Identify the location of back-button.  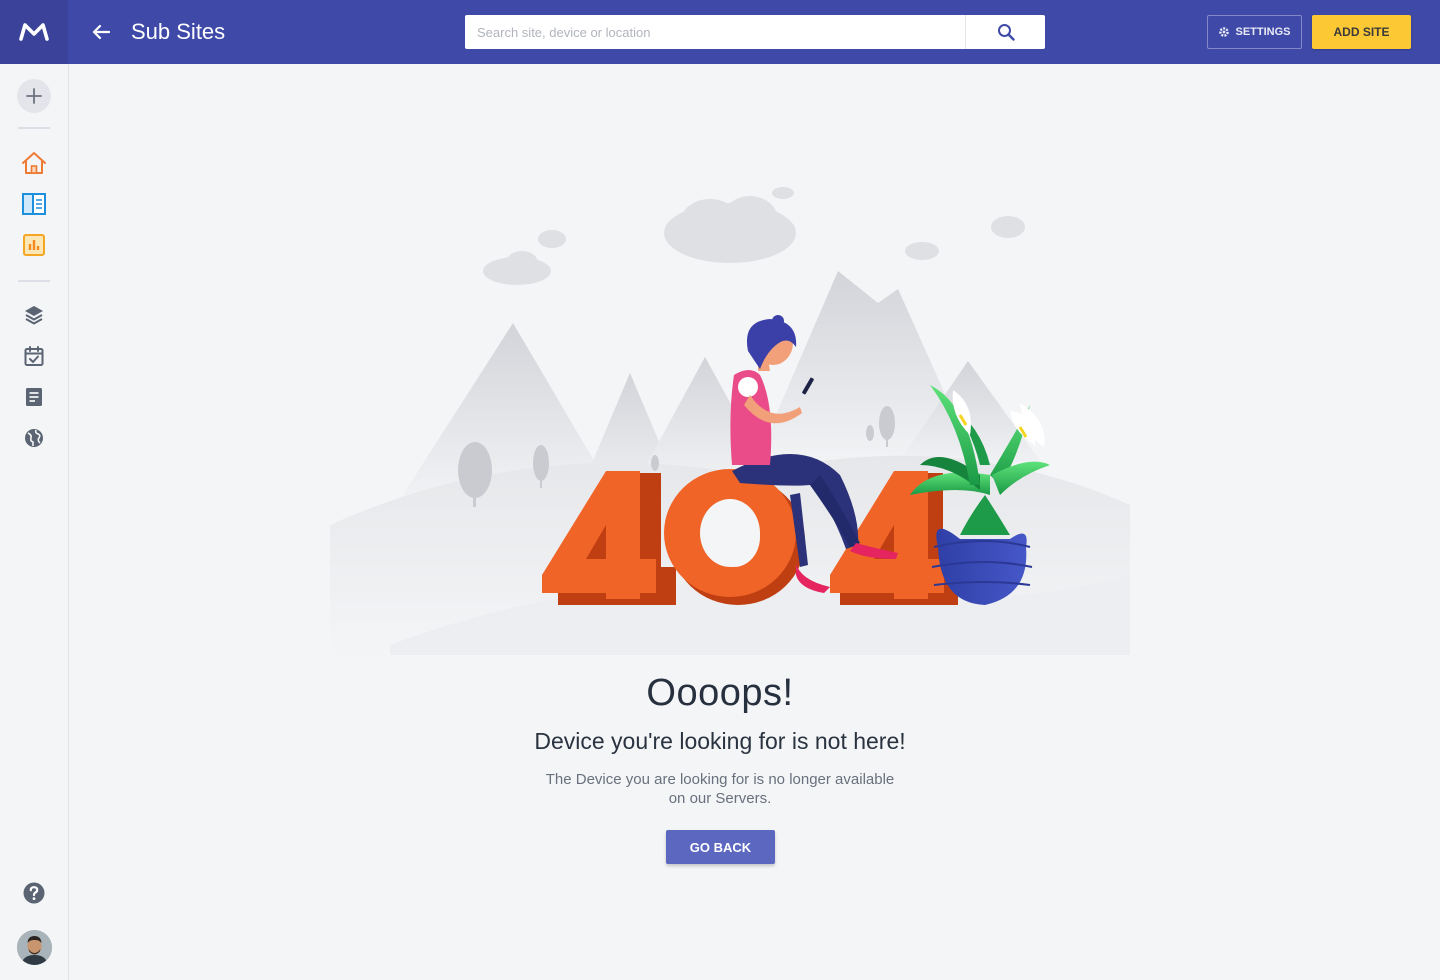
(101, 32).